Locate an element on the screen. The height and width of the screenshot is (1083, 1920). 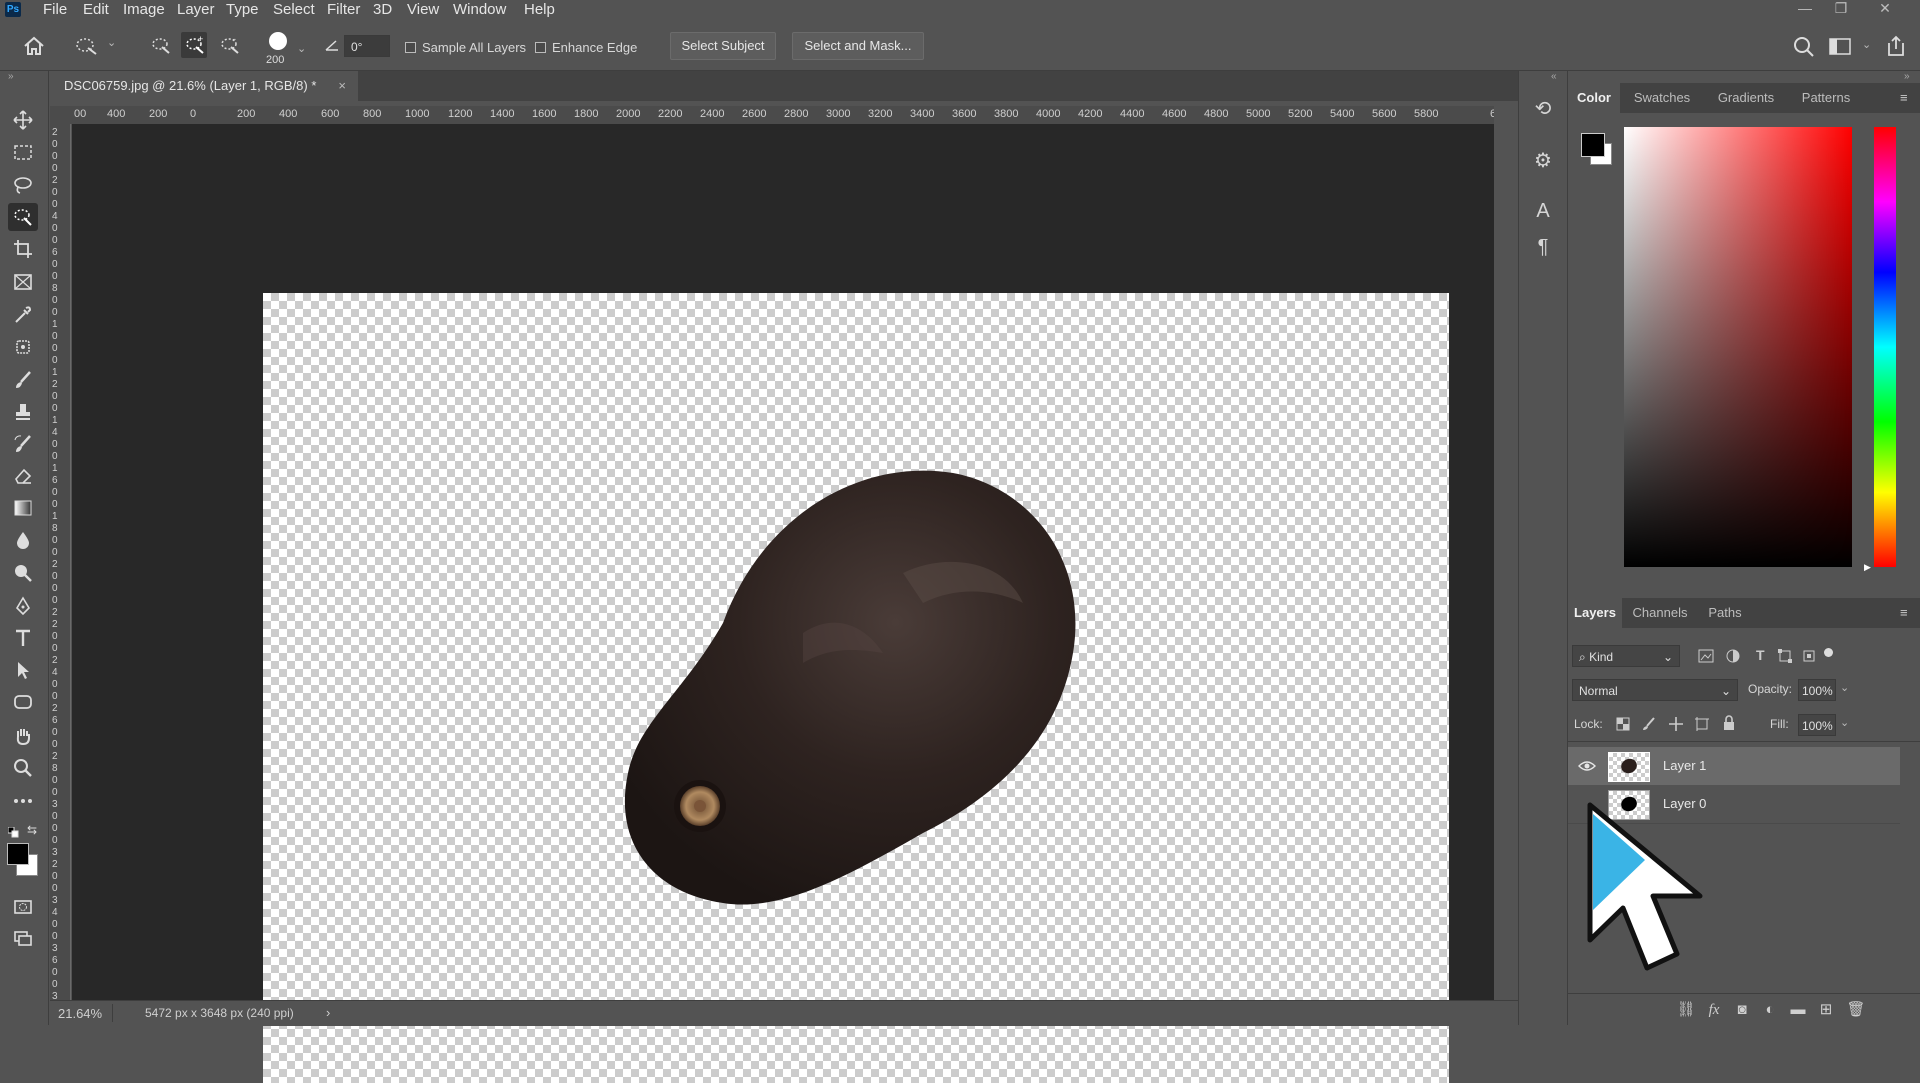
tab-layers: Layers is located at coordinates (1595, 613).